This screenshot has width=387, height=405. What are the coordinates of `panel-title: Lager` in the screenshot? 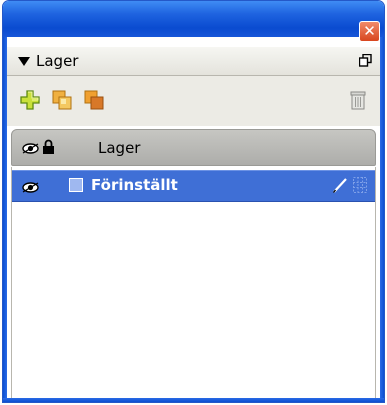 It's located at (57, 61).